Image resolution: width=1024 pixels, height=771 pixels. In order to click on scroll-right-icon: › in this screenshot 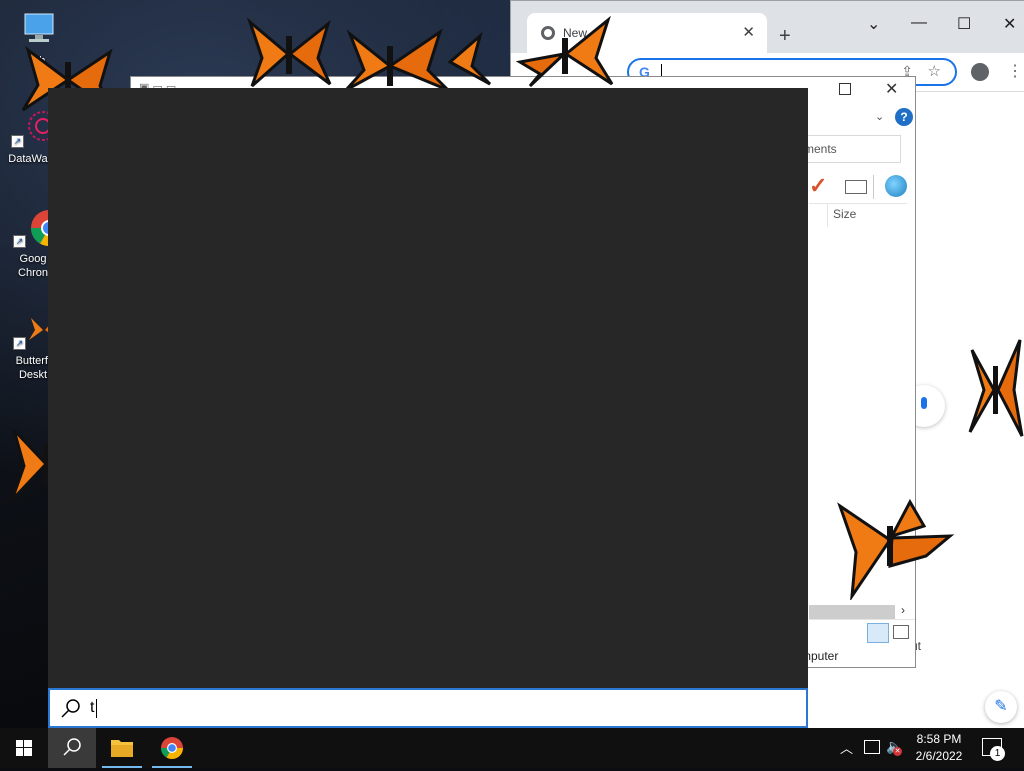, I will do `click(903, 610)`.